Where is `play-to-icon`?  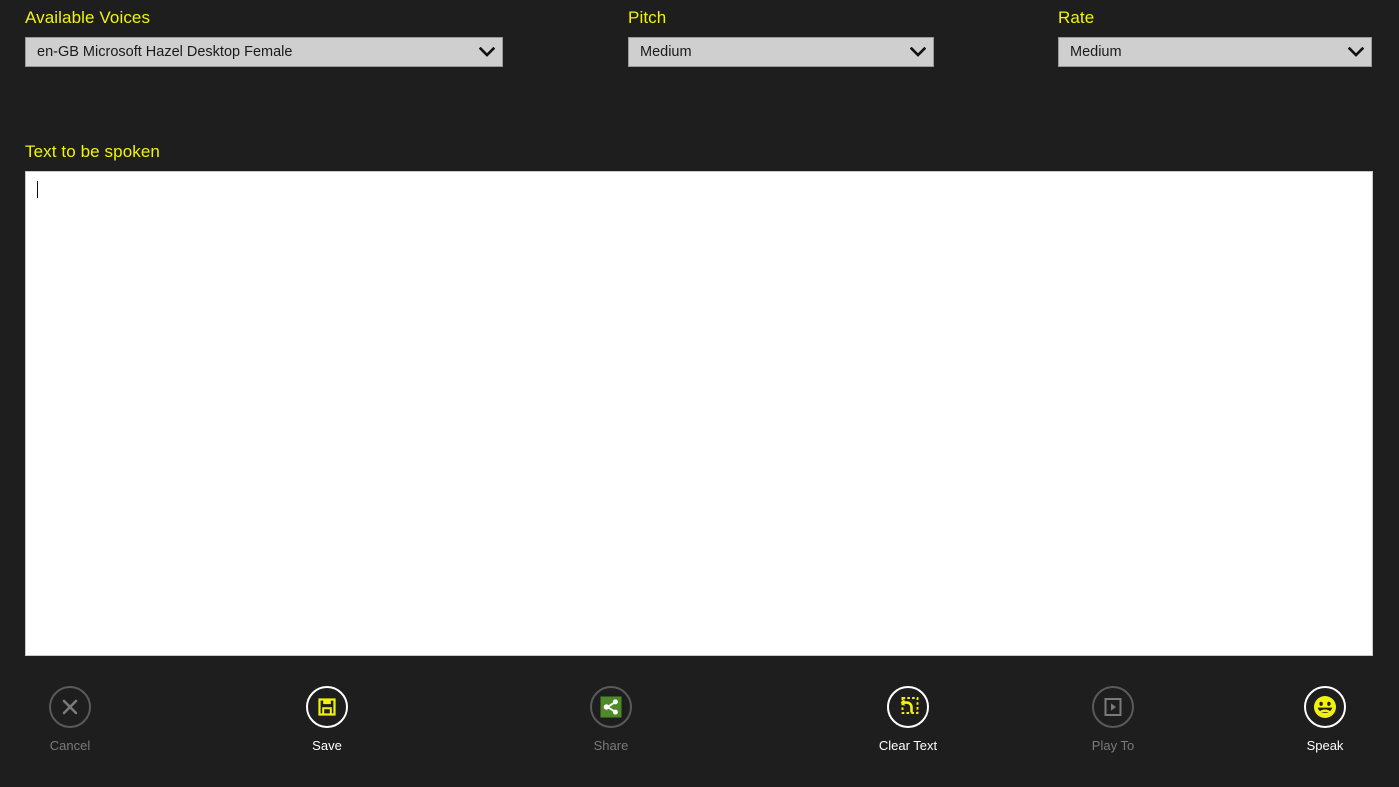 play-to-icon is located at coordinates (1113, 707).